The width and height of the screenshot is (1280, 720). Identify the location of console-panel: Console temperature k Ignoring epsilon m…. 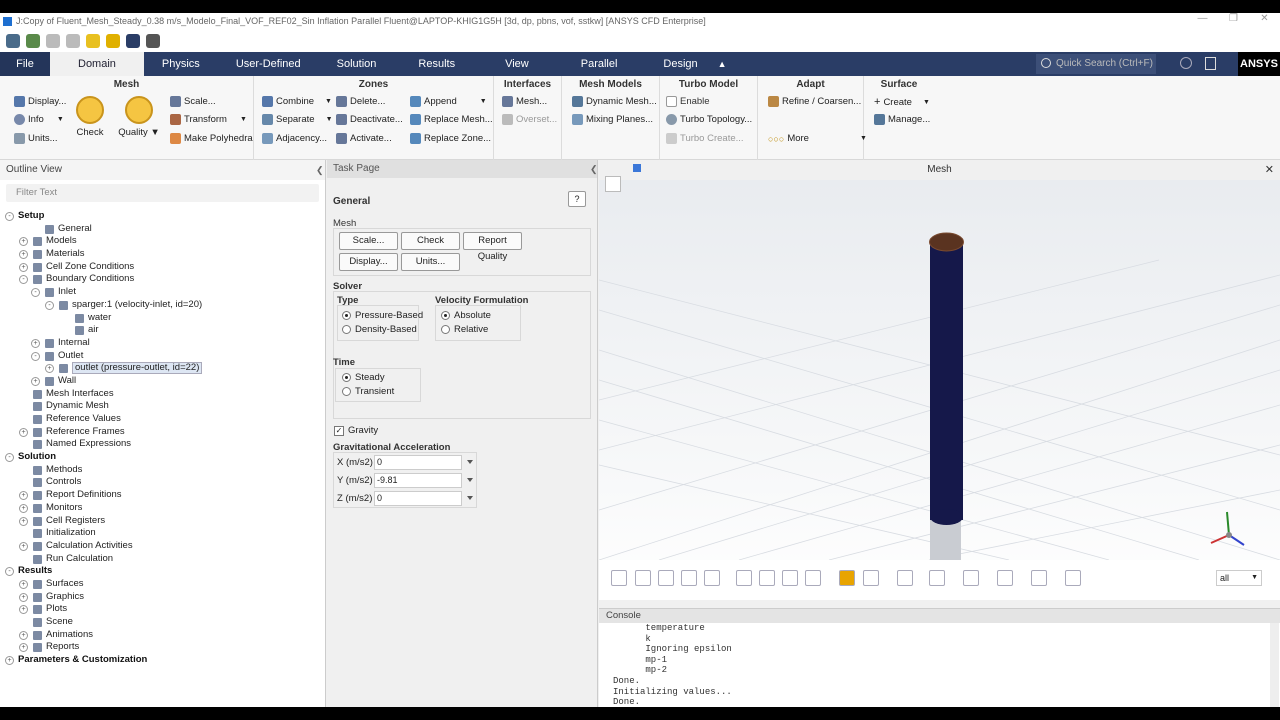
(939, 657).